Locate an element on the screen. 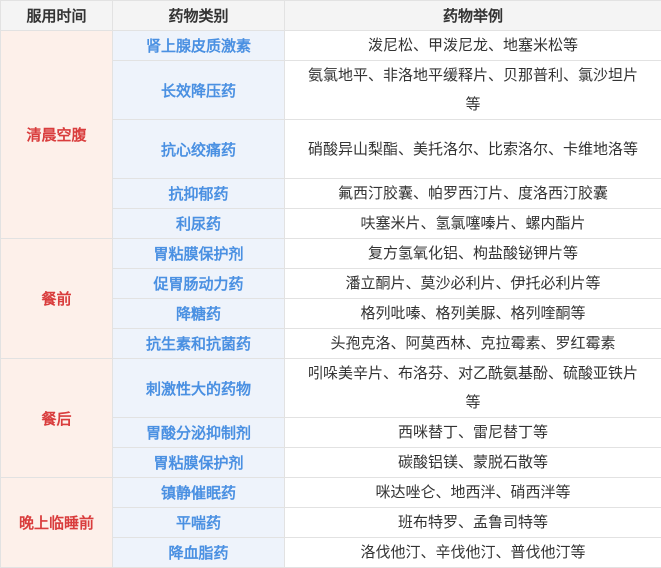  examples-cell: 咪达唑仑、地西泮、硝西泮等 is located at coordinates (473, 493).